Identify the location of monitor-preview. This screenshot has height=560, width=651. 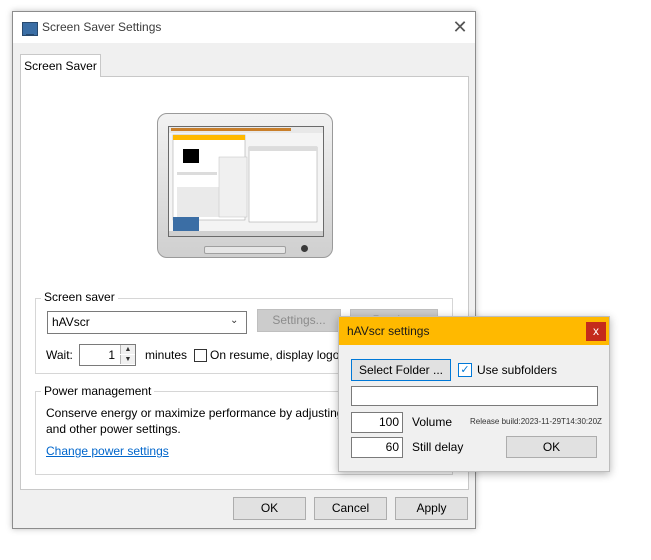
(245, 185).